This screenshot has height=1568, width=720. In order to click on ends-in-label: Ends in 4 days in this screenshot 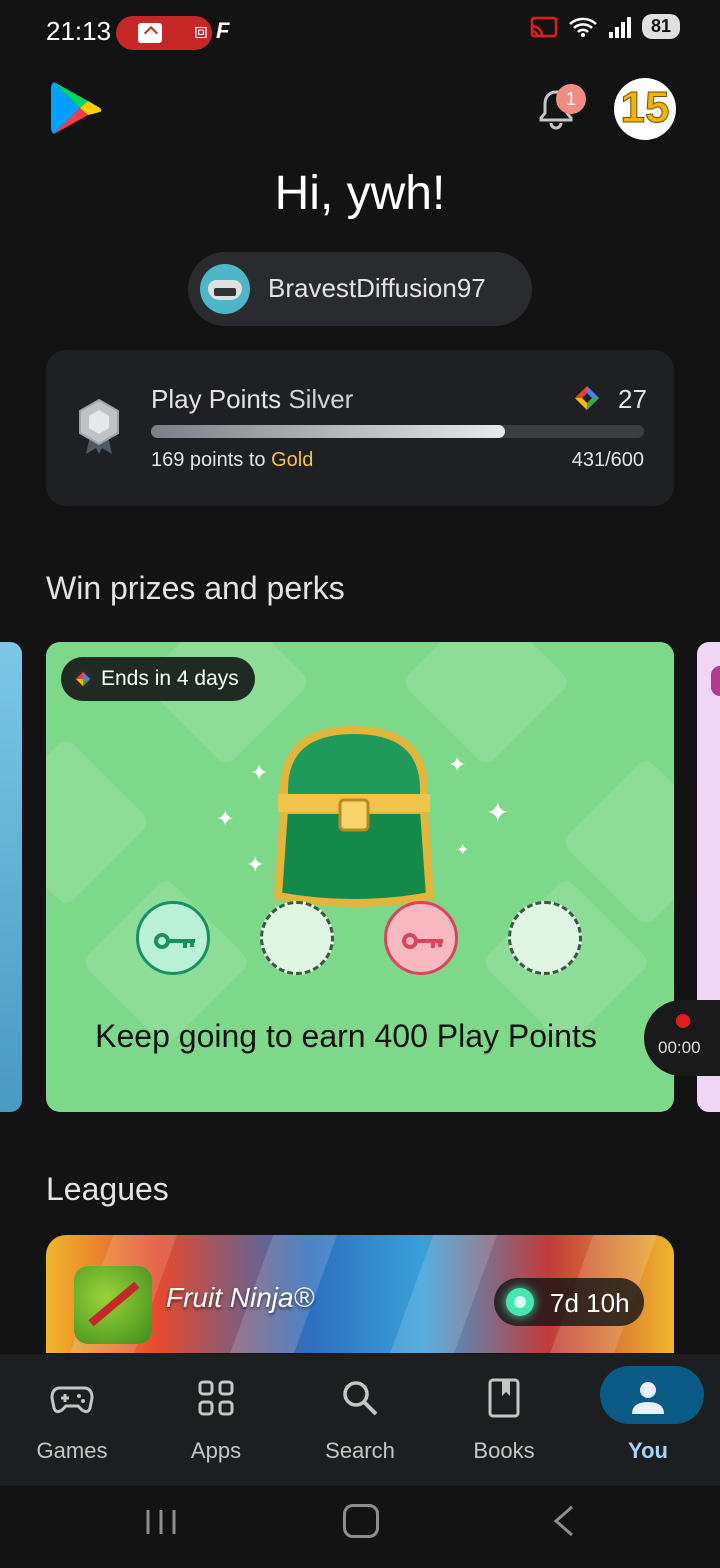, I will do `click(170, 678)`.